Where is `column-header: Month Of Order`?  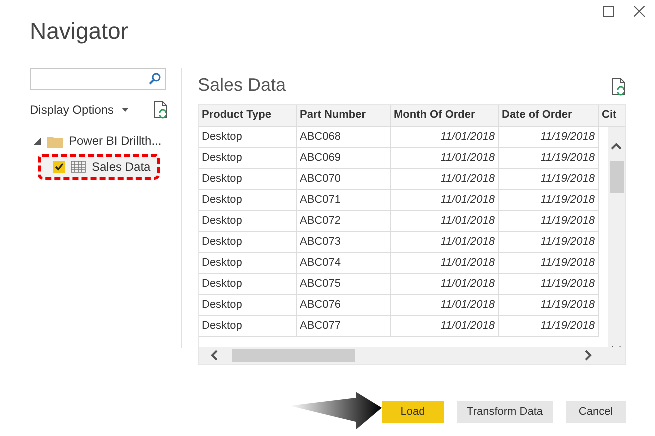 column-header: Month Of Order is located at coordinates (445, 116).